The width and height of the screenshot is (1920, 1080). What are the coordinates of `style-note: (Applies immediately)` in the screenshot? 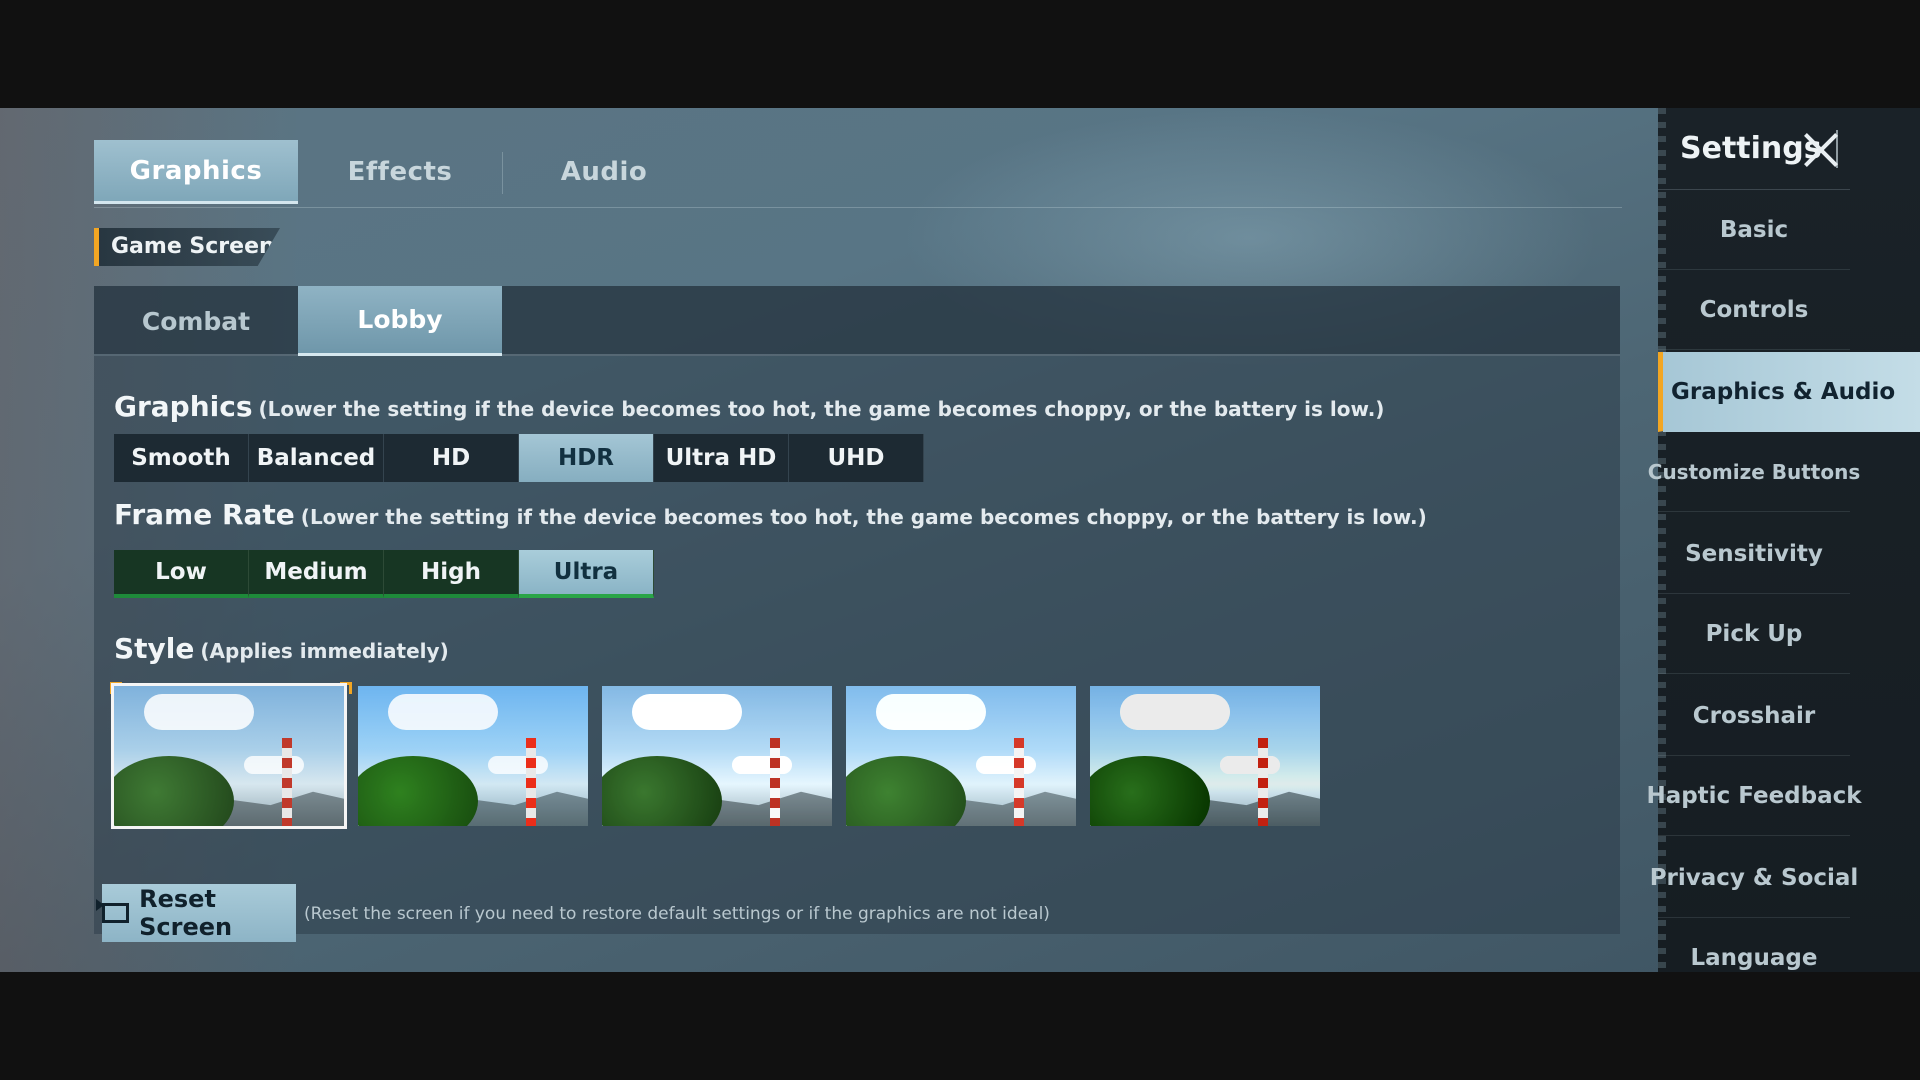 It's located at (324, 651).